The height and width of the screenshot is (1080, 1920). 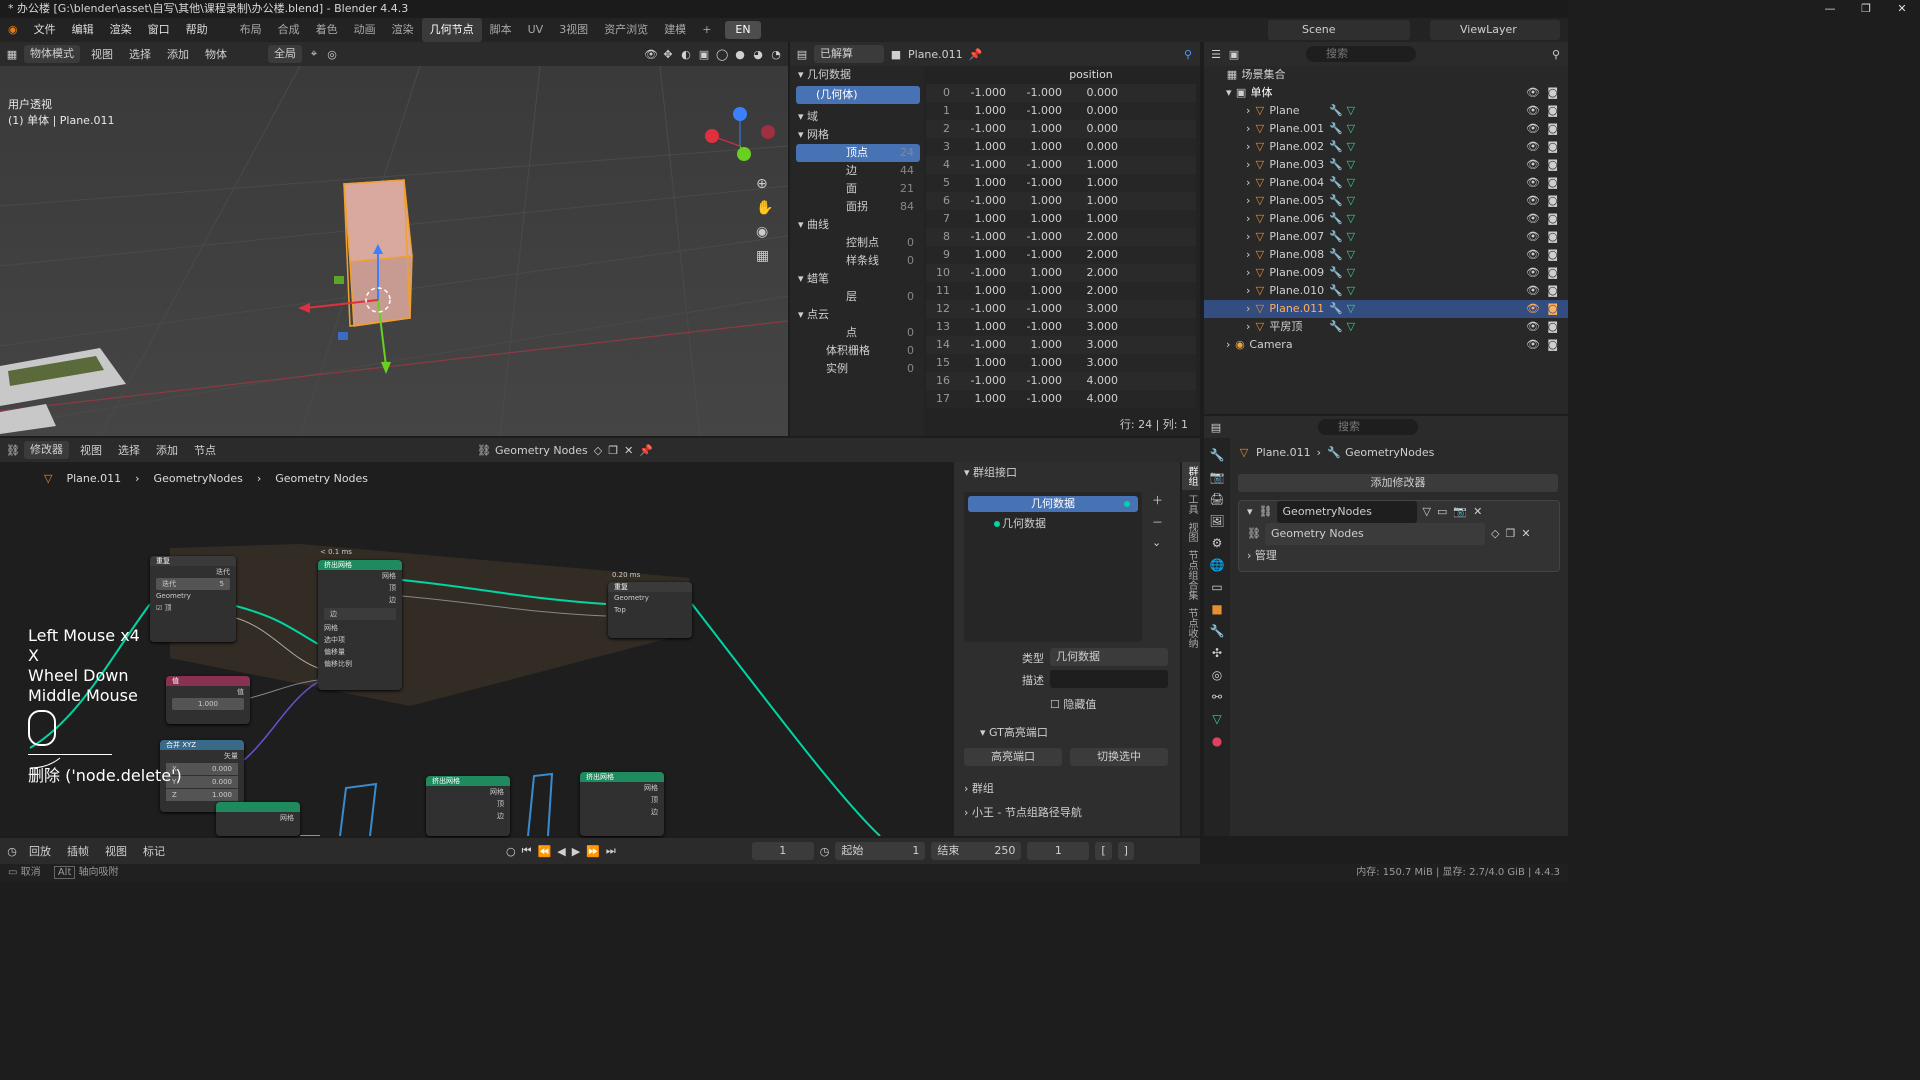 What do you see at coordinates (251, 30) in the screenshot?
I see `workspace-tab: 布局` at bounding box center [251, 30].